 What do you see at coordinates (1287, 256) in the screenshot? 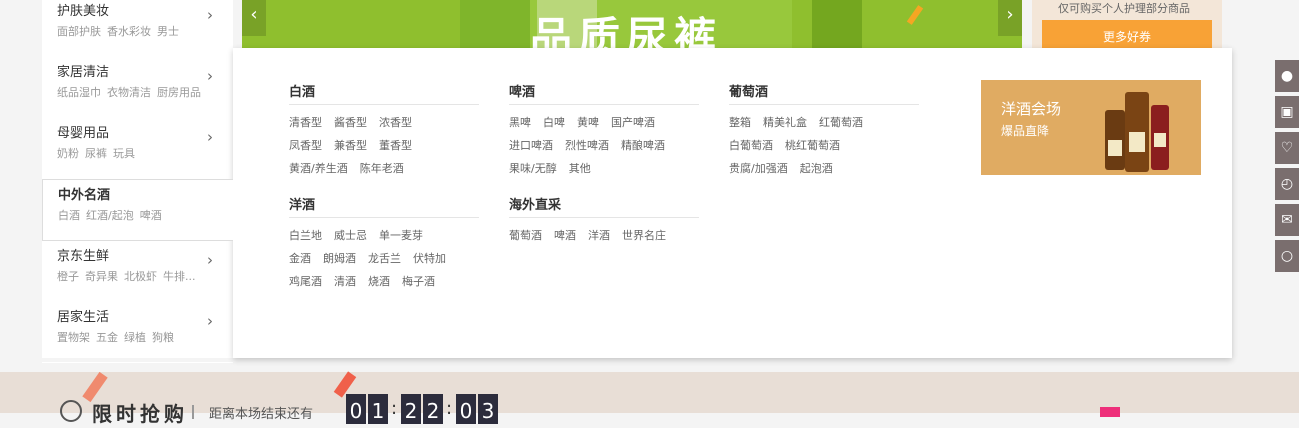
I see `money-bag-icon: ○` at bounding box center [1287, 256].